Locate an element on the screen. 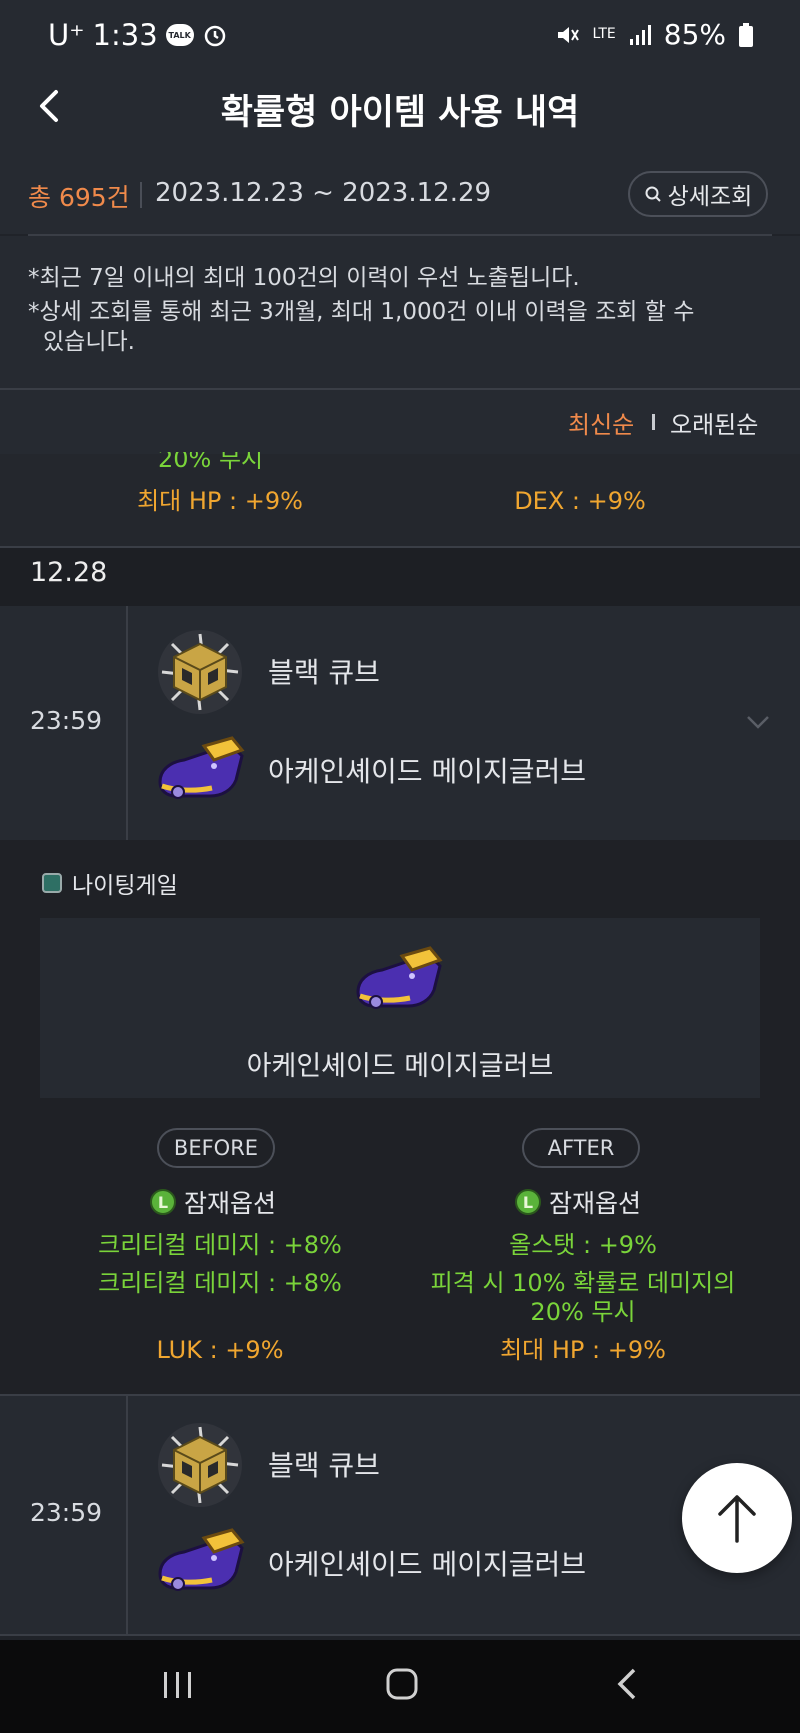 This screenshot has width=800, height=1733. potential-title-before: L 잠재옵션 is located at coordinates (213, 1202).